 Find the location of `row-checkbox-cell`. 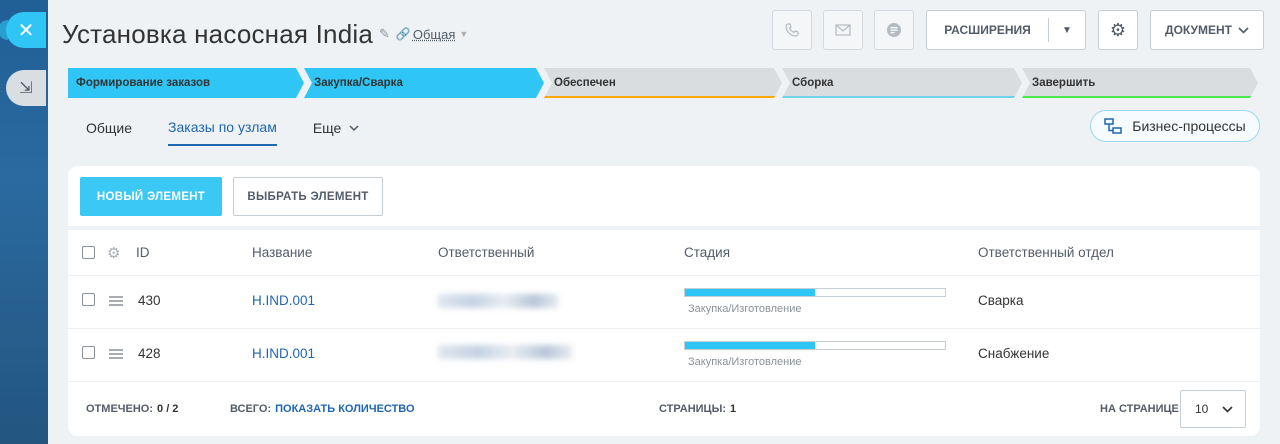

row-checkbox-cell is located at coordinates (88, 299).